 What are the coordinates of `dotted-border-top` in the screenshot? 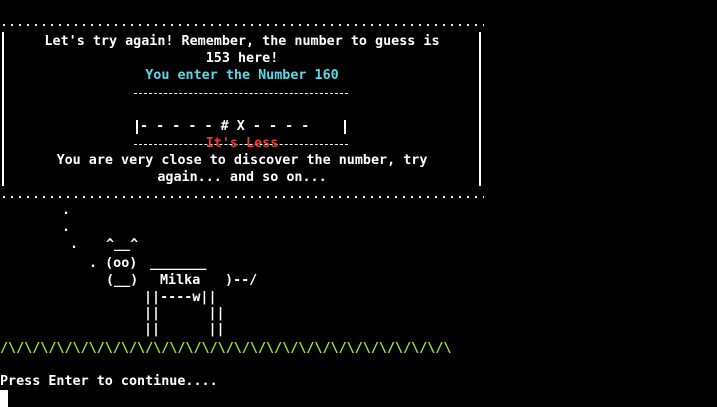 It's located at (242, 25).